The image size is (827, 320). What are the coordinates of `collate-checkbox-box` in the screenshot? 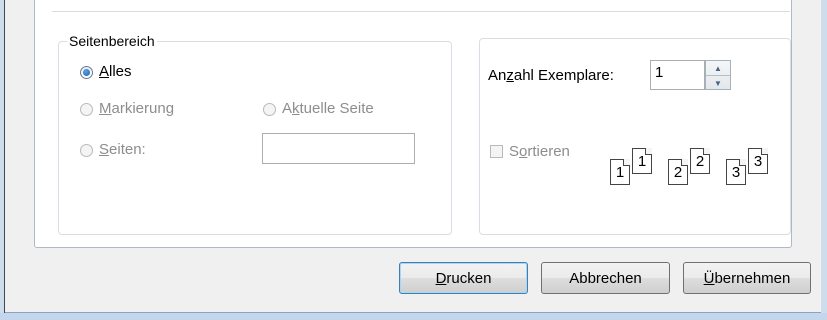 It's located at (496, 151).